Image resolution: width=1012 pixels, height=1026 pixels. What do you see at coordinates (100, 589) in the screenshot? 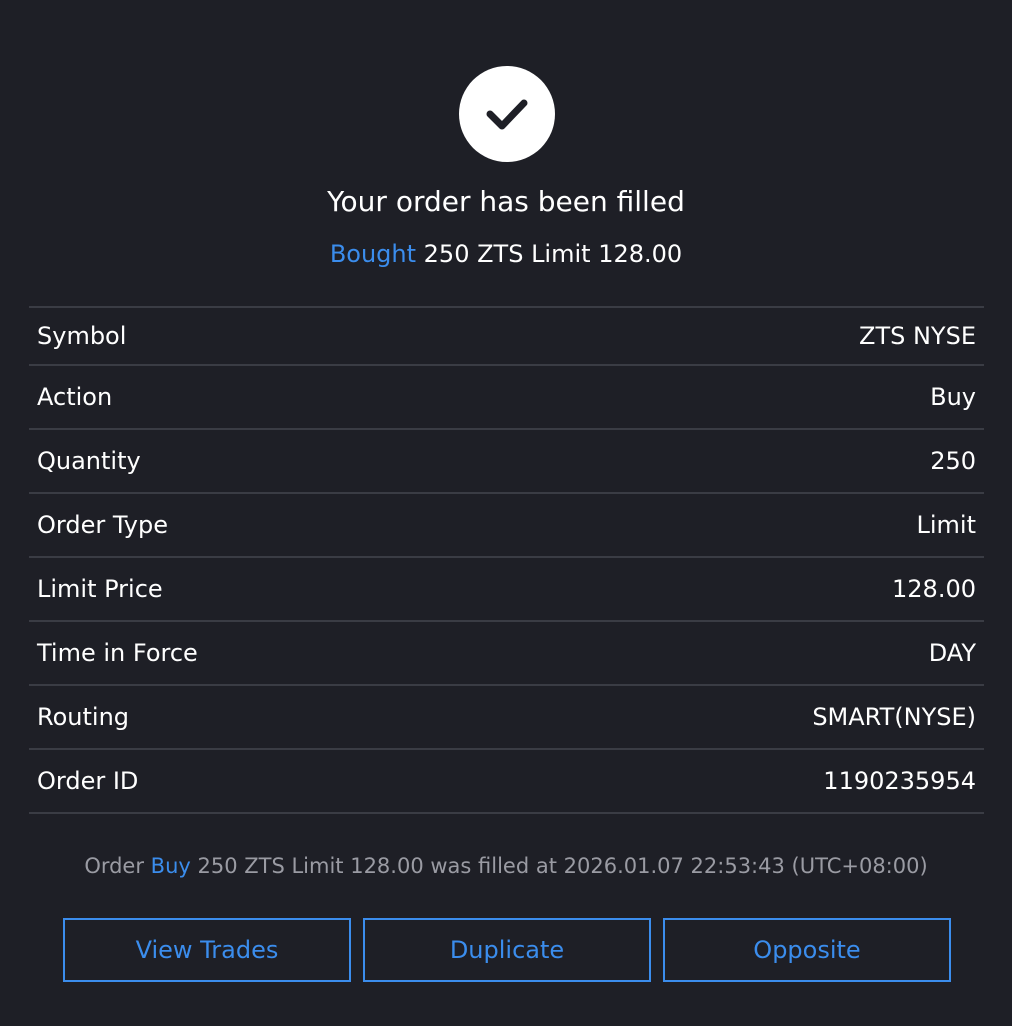
I see `detail-label: Limit Price` at bounding box center [100, 589].